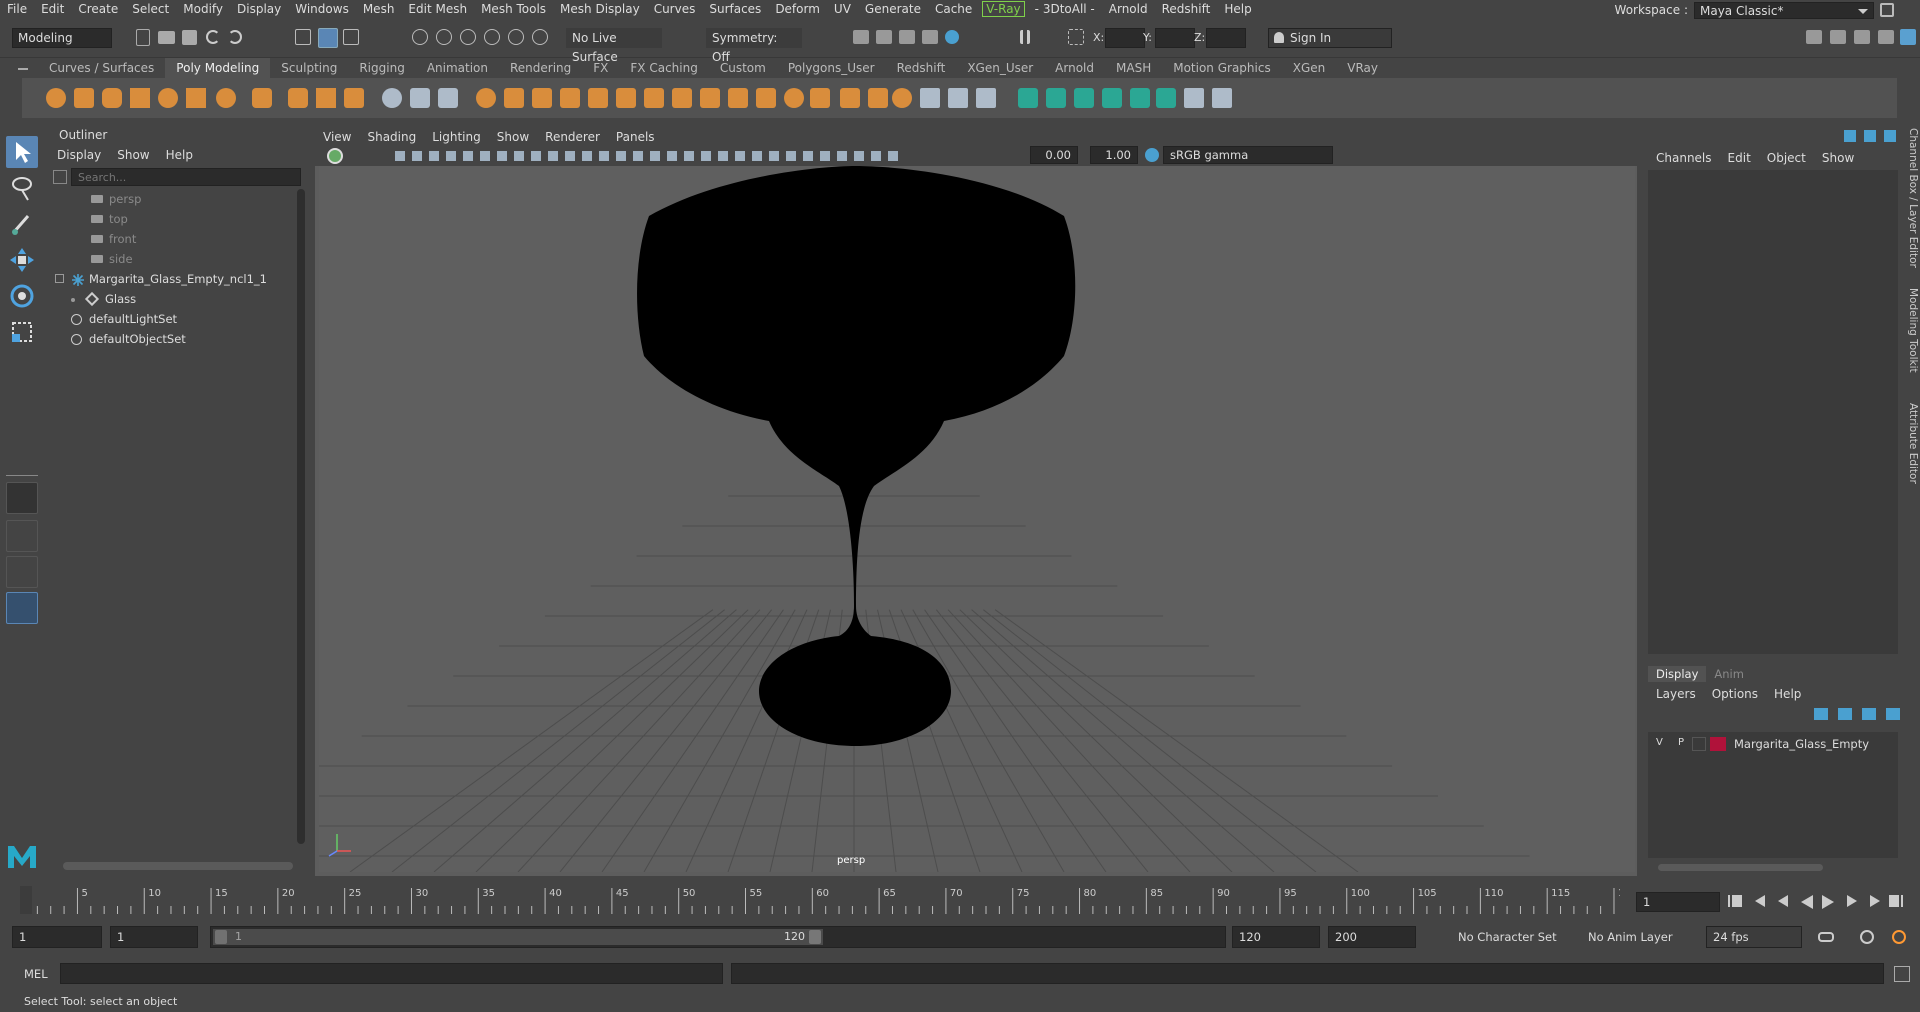 This screenshot has width=1920, height=1012. Describe the element at coordinates (986, 98) in the screenshot. I see `offset-loop-icon` at that location.